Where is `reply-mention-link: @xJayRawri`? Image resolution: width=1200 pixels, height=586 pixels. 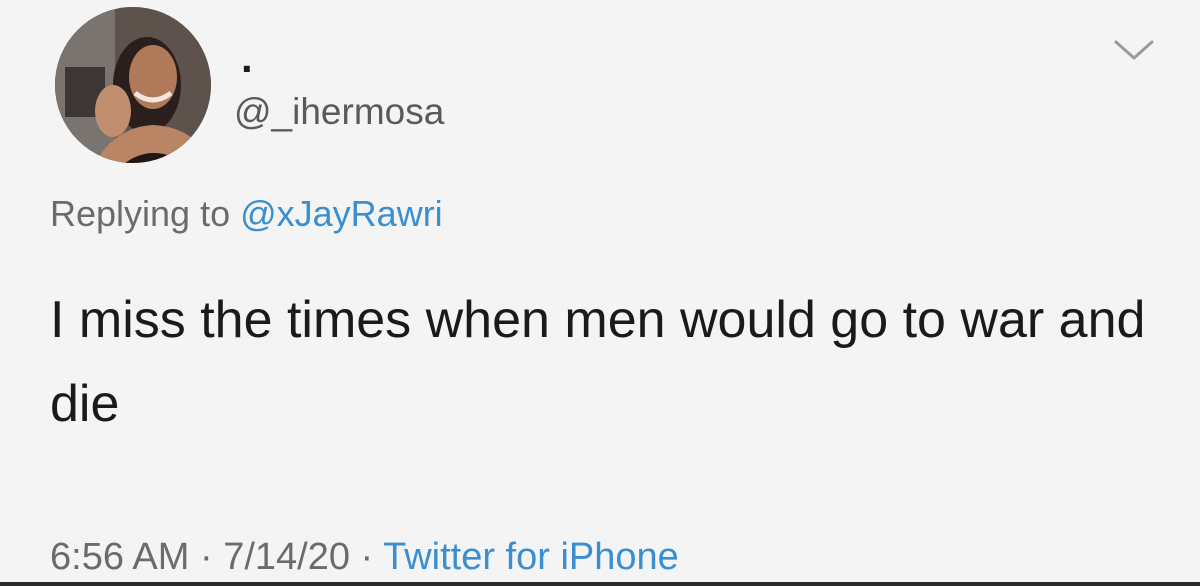
reply-mention-link: @xJayRawri is located at coordinates (341, 213).